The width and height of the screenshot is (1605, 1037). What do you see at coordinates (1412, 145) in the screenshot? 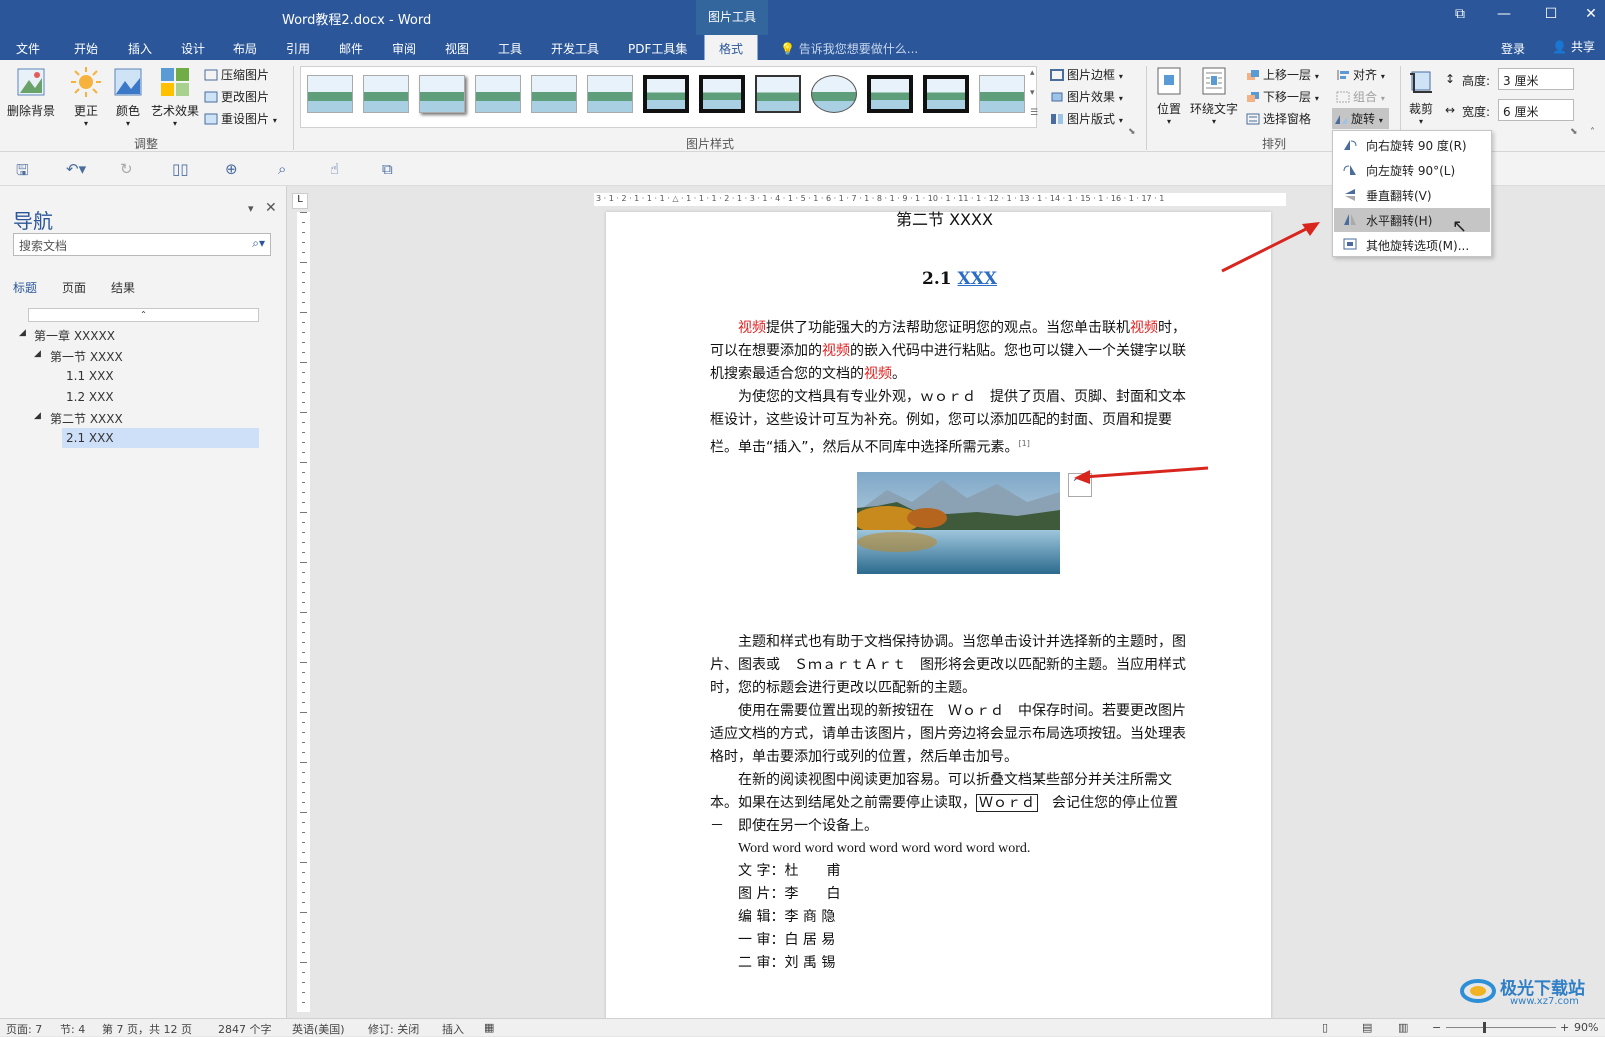
I see `menu-rotate-right: 向右旋转 90 度(R)` at bounding box center [1412, 145].